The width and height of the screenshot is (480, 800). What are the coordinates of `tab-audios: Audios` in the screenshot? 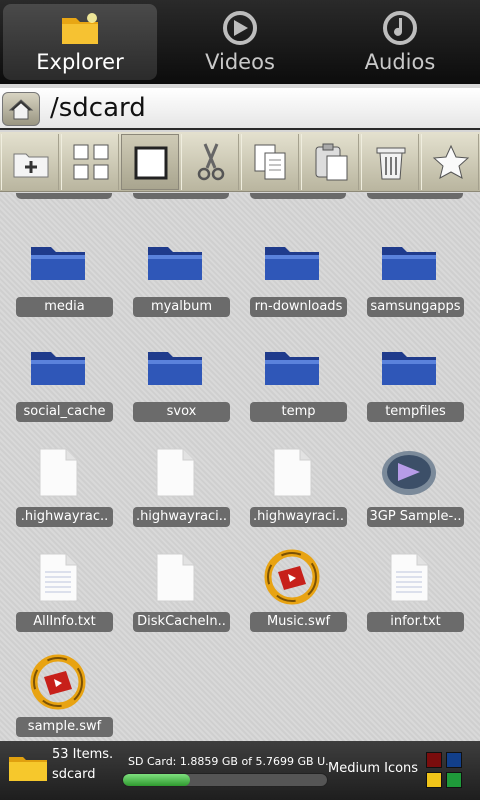 It's located at (400, 42).